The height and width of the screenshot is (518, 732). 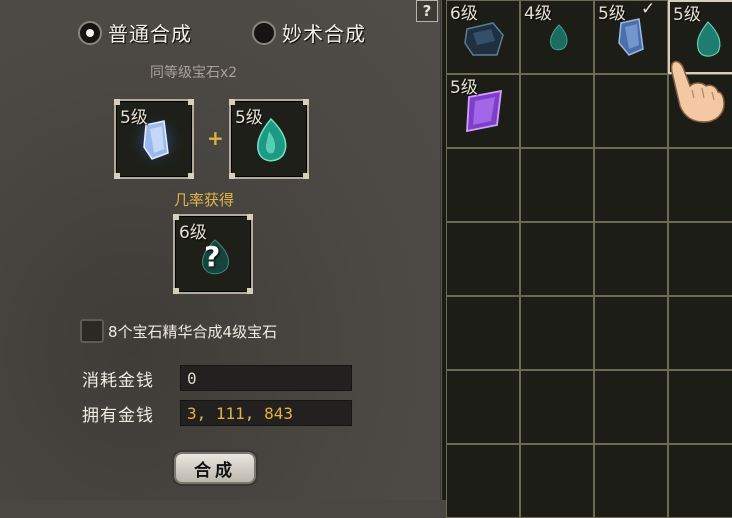 What do you see at coordinates (538, 14) in the screenshot?
I see `cell-level-label: 4级` at bounding box center [538, 14].